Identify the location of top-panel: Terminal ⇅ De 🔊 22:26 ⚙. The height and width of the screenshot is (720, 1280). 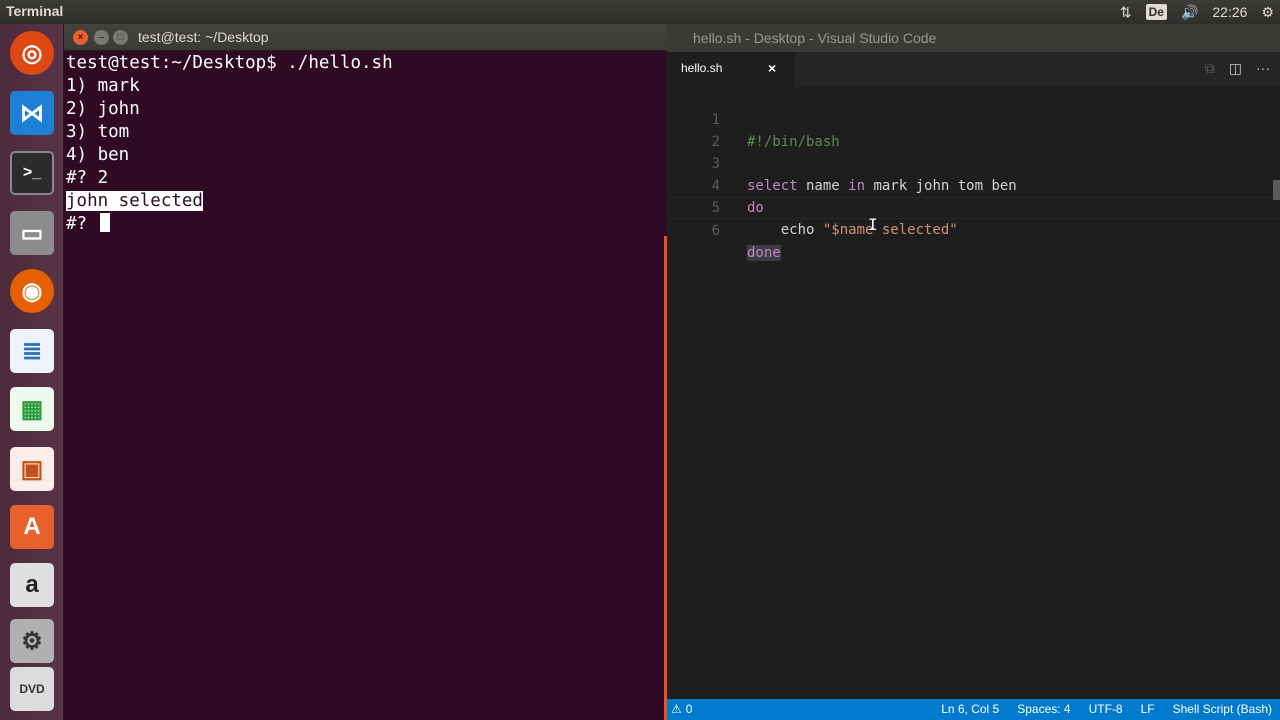
(640, 12).